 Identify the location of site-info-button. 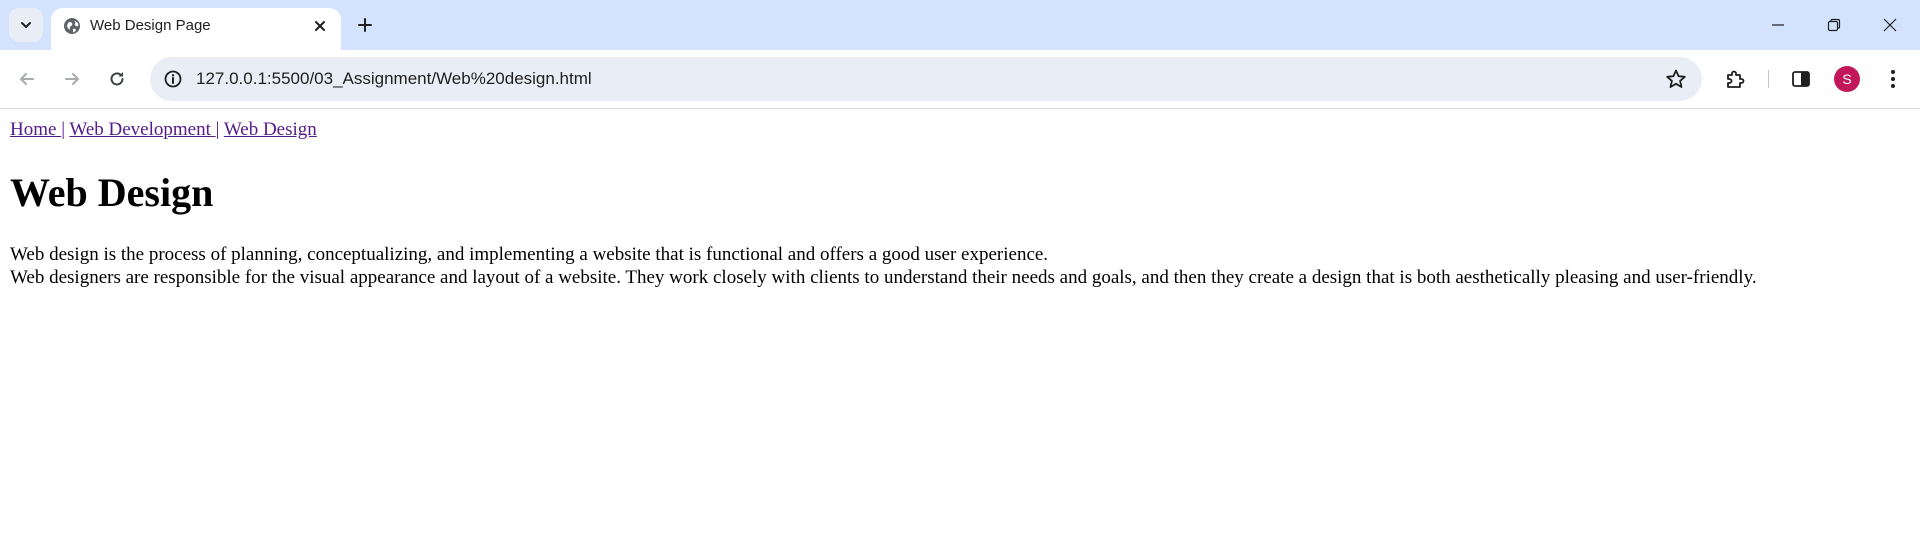
(173, 79).